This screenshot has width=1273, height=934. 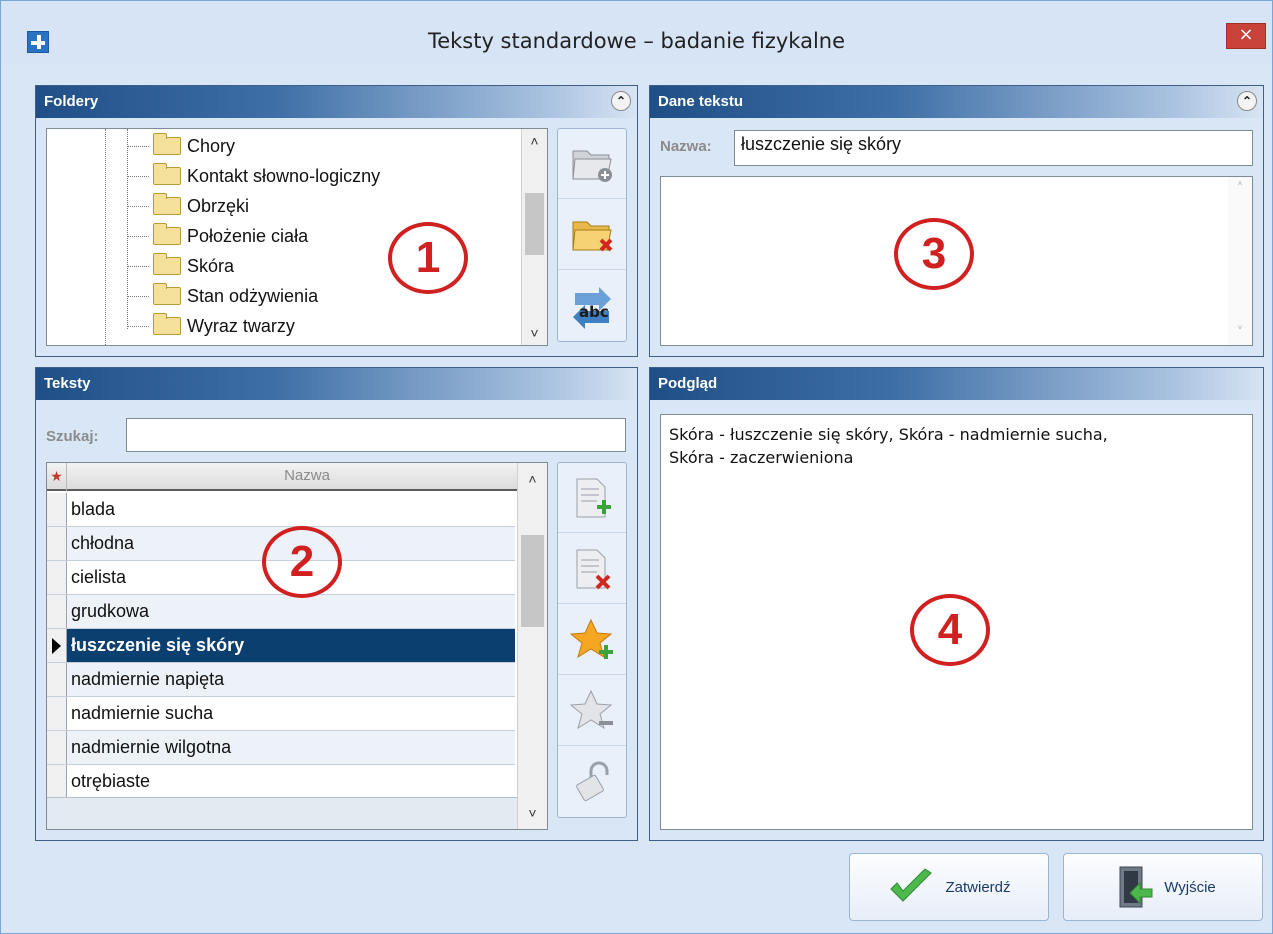 What do you see at coordinates (1240, 261) in the screenshot?
I see `text-content-scrollbar: ˄ ˅` at bounding box center [1240, 261].